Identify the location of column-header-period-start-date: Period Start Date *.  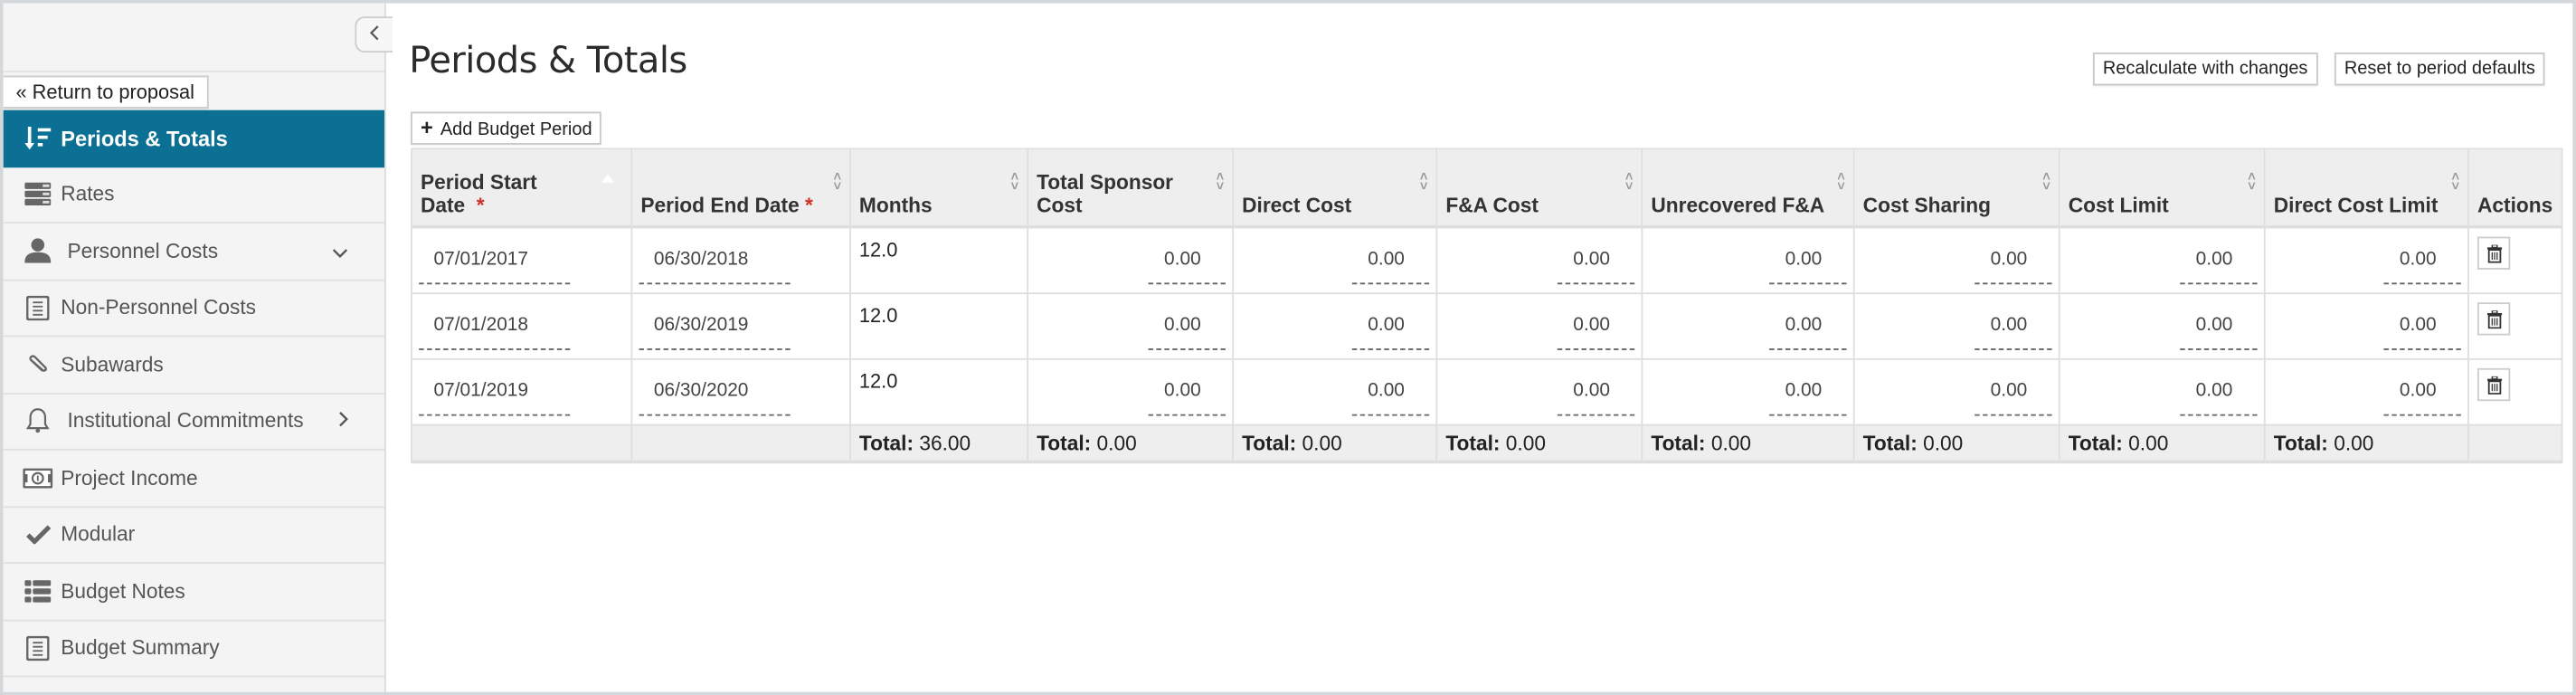
(522, 188).